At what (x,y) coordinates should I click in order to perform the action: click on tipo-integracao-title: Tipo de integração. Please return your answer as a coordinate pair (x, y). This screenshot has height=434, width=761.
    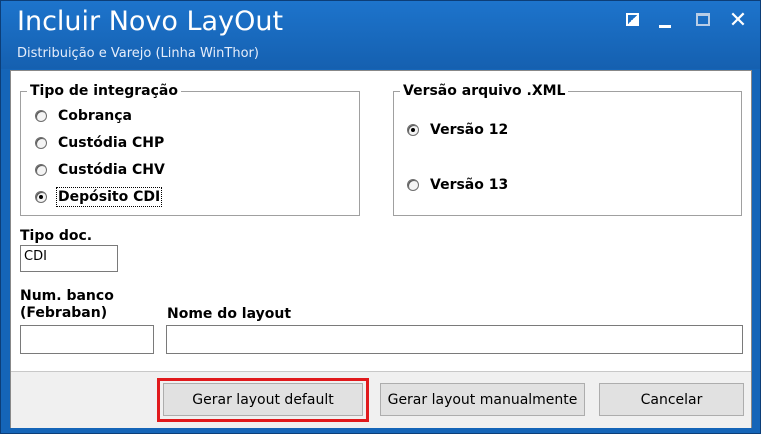
    Looking at the image, I should click on (104, 91).